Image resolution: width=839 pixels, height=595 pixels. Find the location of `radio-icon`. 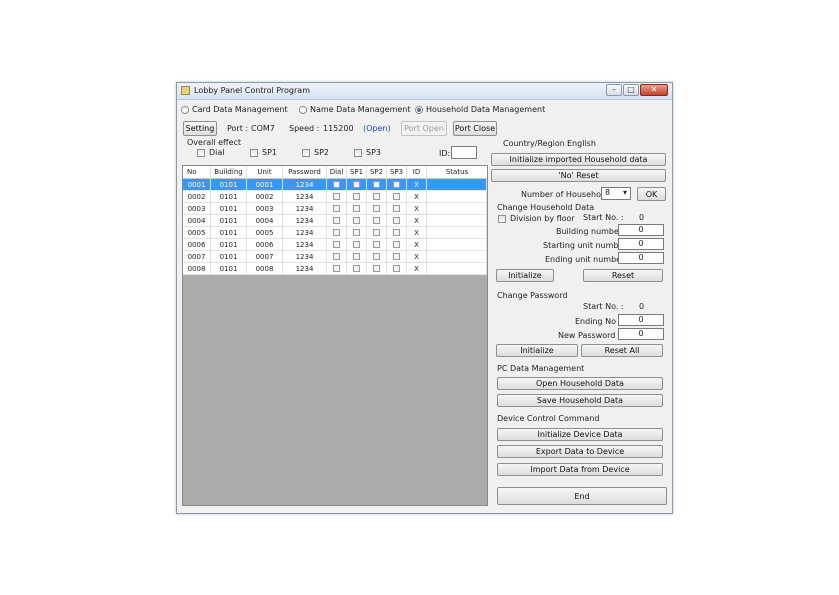

radio-icon is located at coordinates (185, 109).